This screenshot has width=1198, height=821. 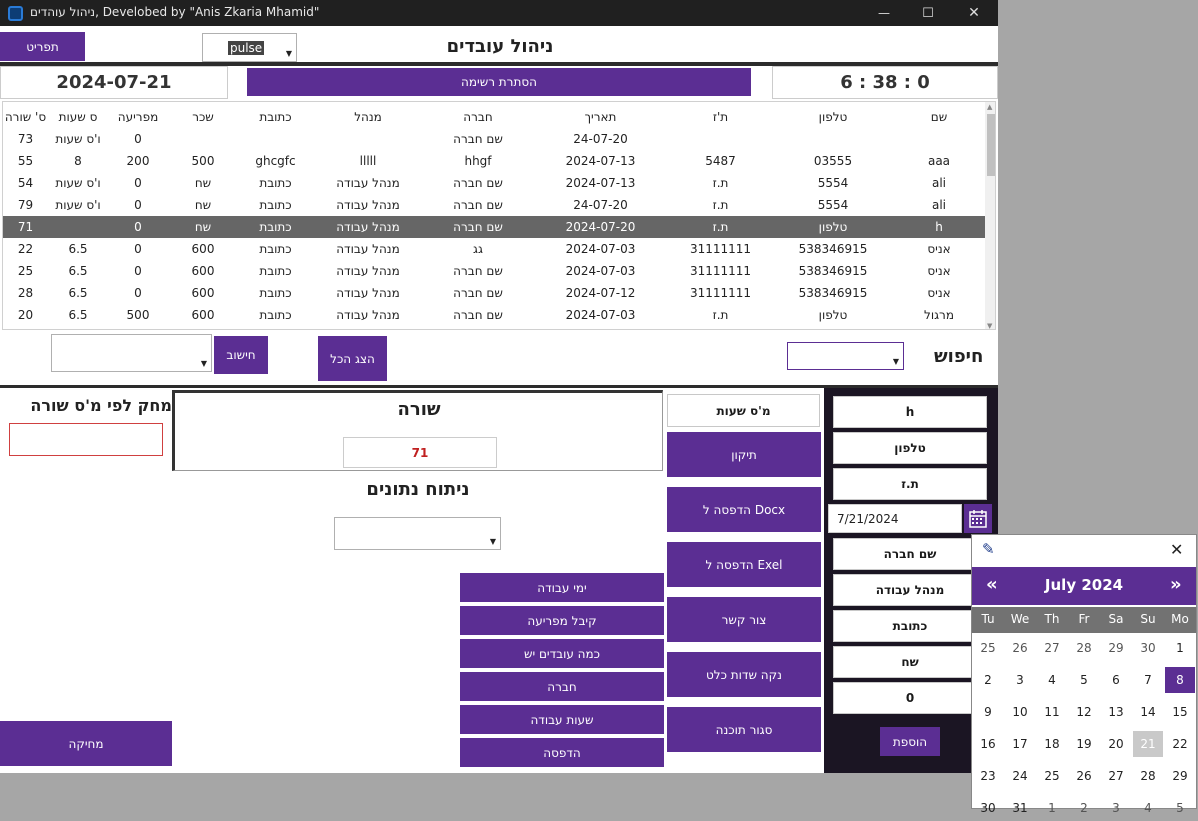 I want to click on calendar-day: 10, so click(x=1020, y=712).